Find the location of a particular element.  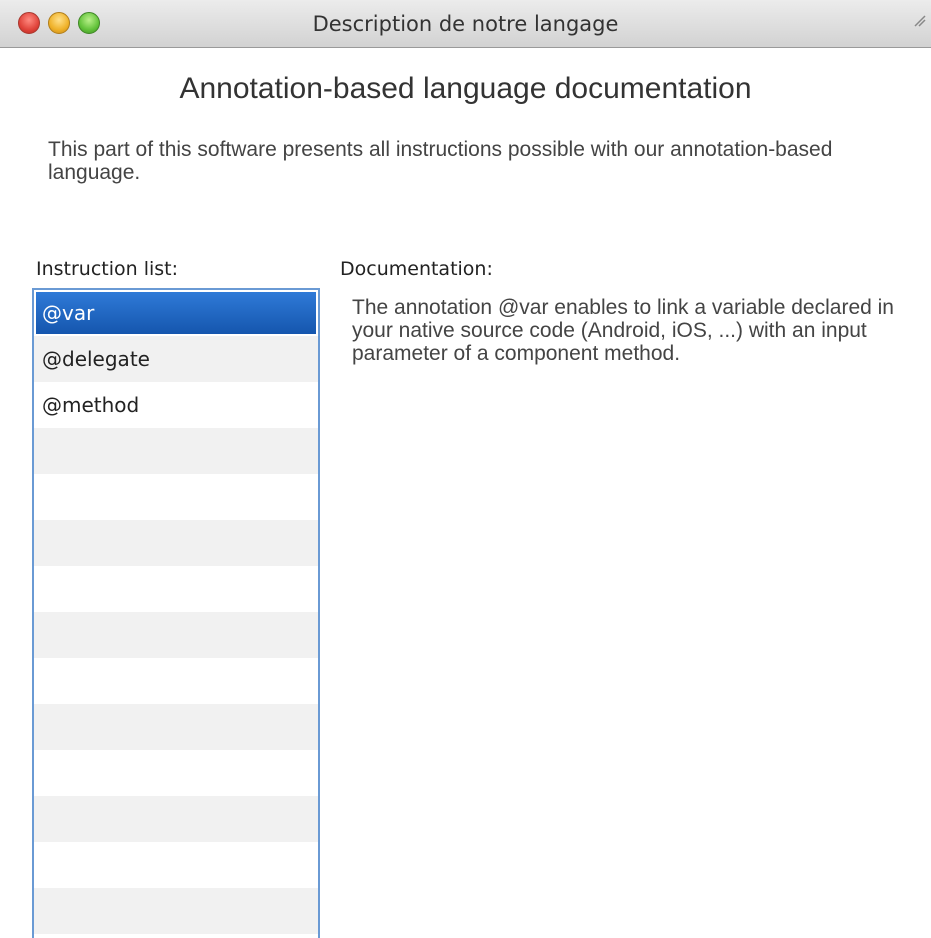

list-item-delegate: @delegate is located at coordinates (176, 359).